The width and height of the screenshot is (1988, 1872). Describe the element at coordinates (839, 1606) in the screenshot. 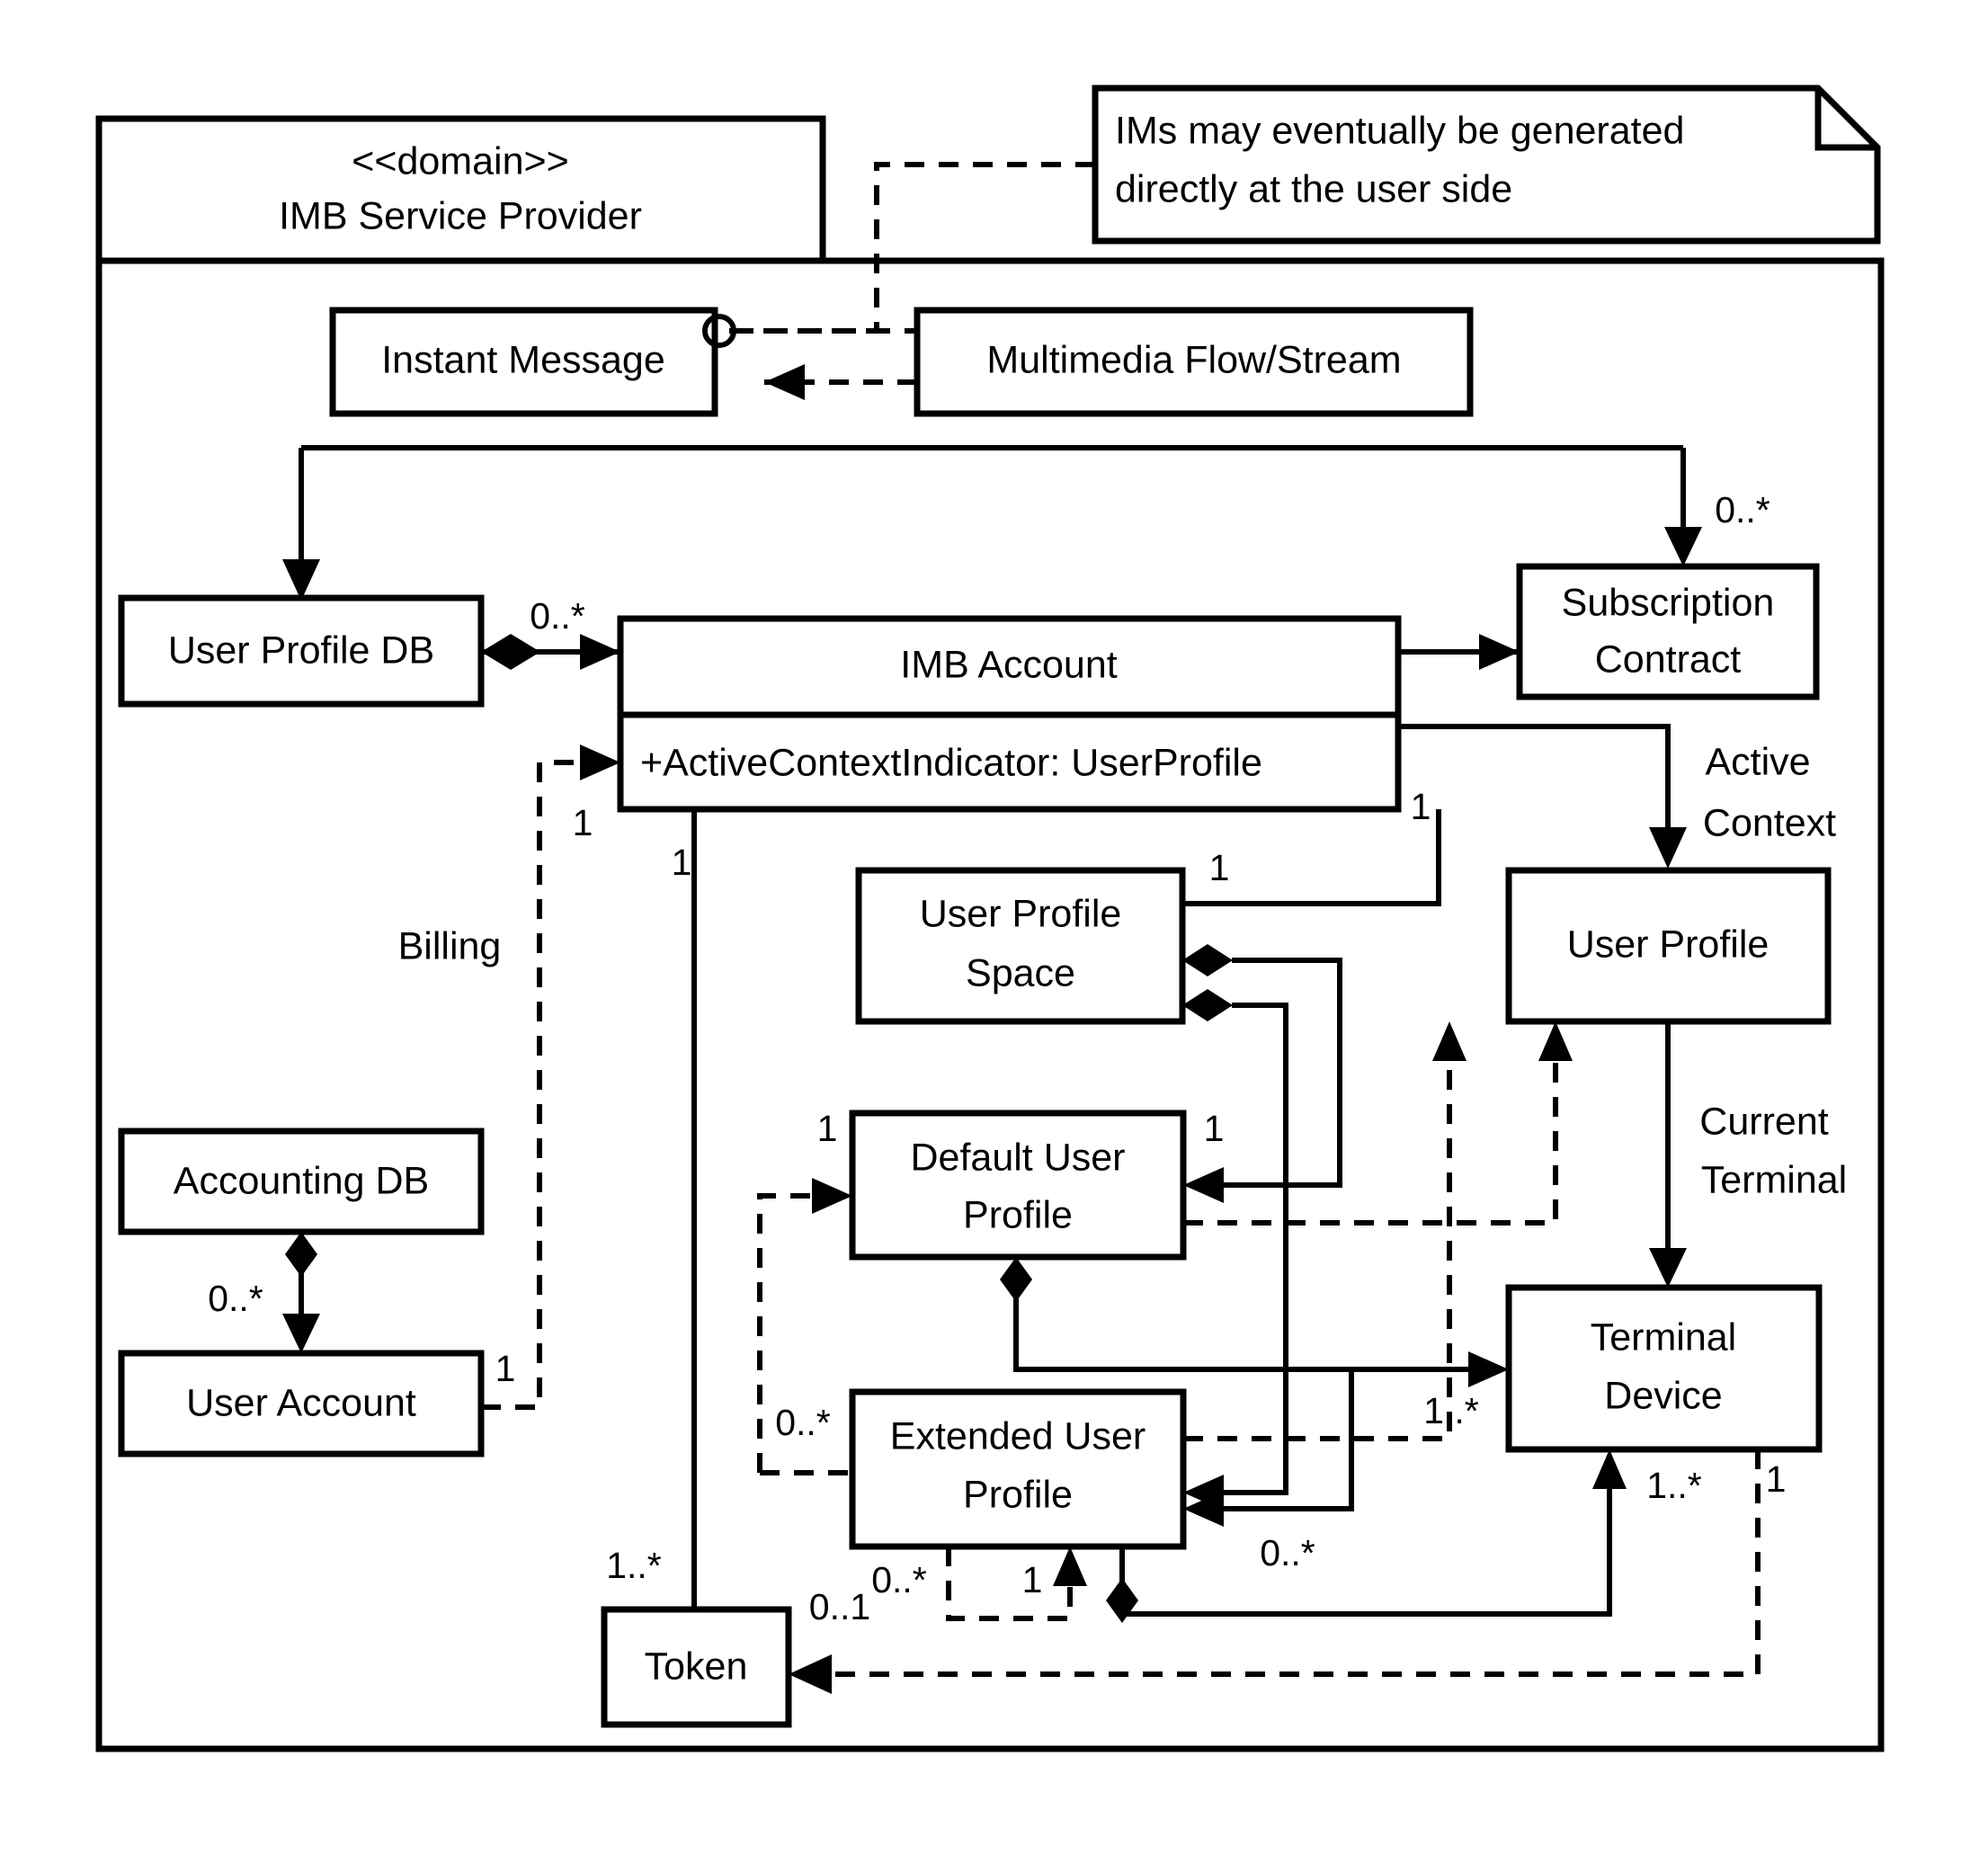

I see `mult-token-right: 0..1` at that location.